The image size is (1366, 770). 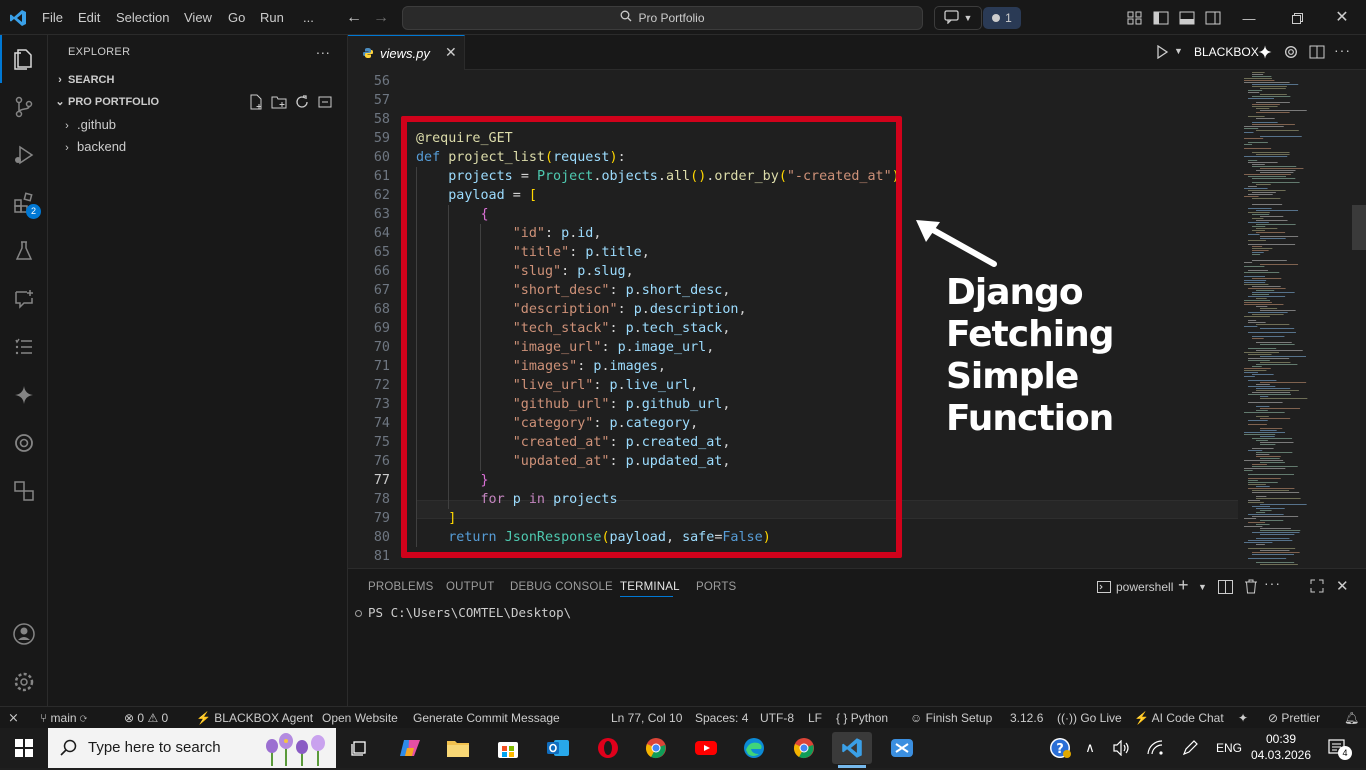 I want to click on terminal-prompt: PS C:\Users\COMTEL\Desktop\, so click(x=469, y=612).